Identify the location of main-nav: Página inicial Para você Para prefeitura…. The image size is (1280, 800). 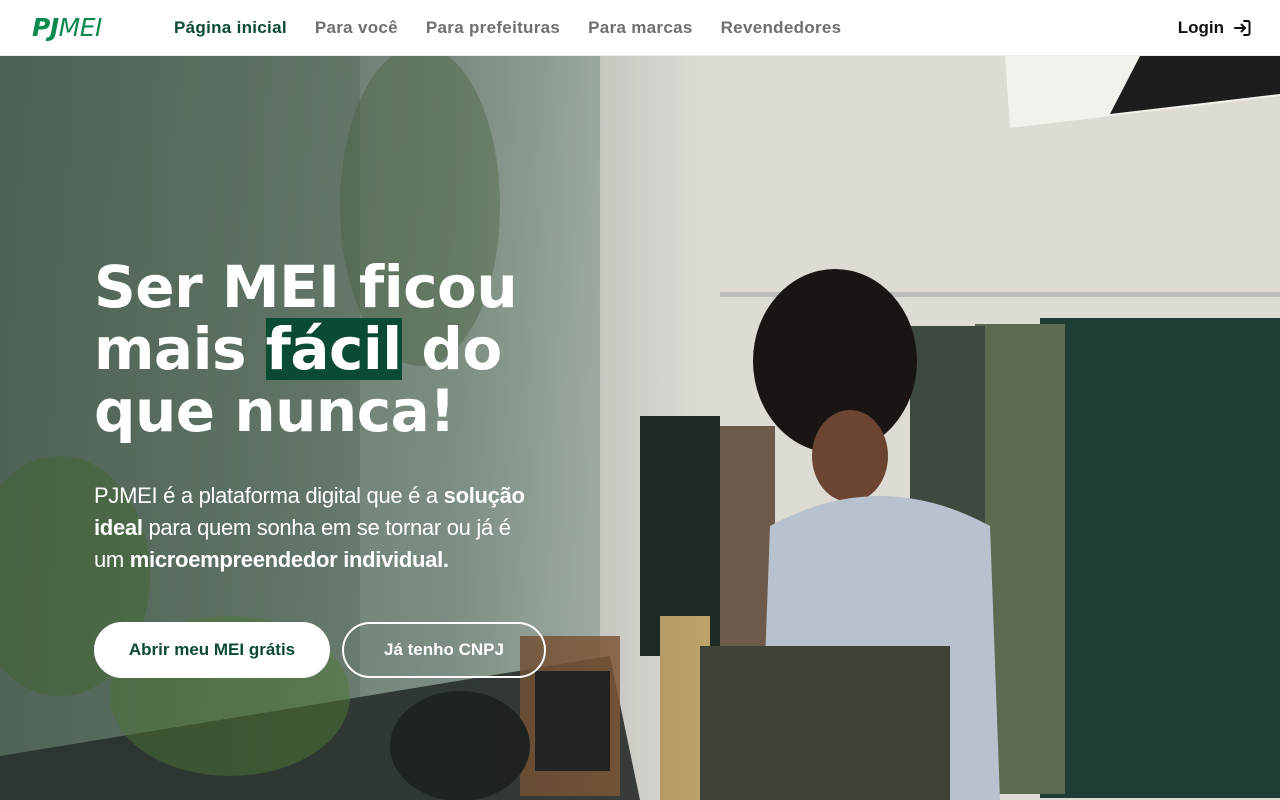
(507, 28).